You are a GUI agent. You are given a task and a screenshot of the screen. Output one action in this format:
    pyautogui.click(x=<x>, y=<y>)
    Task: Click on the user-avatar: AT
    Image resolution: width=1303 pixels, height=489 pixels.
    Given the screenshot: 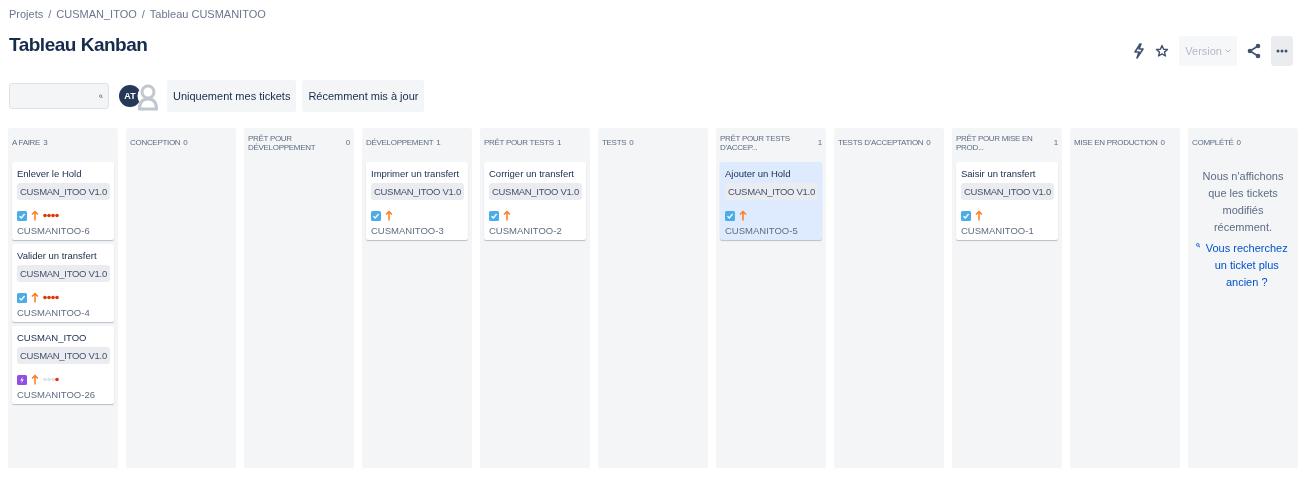 What is the action you would take?
    pyautogui.click(x=130, y=96)
    